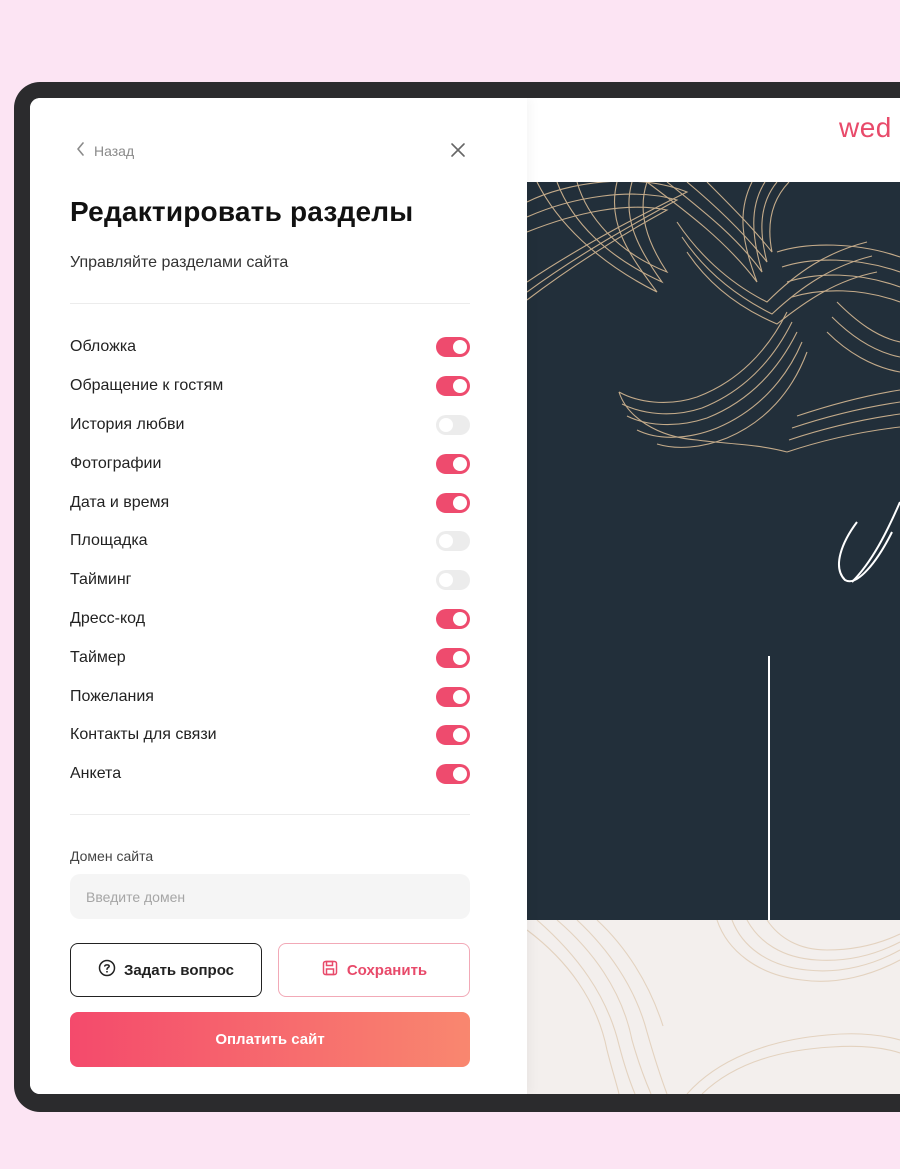  What do you see at coordinates (330, 970) in the screenshot?
I see `floppy-disk-icon` at bounding box center [330, 970].